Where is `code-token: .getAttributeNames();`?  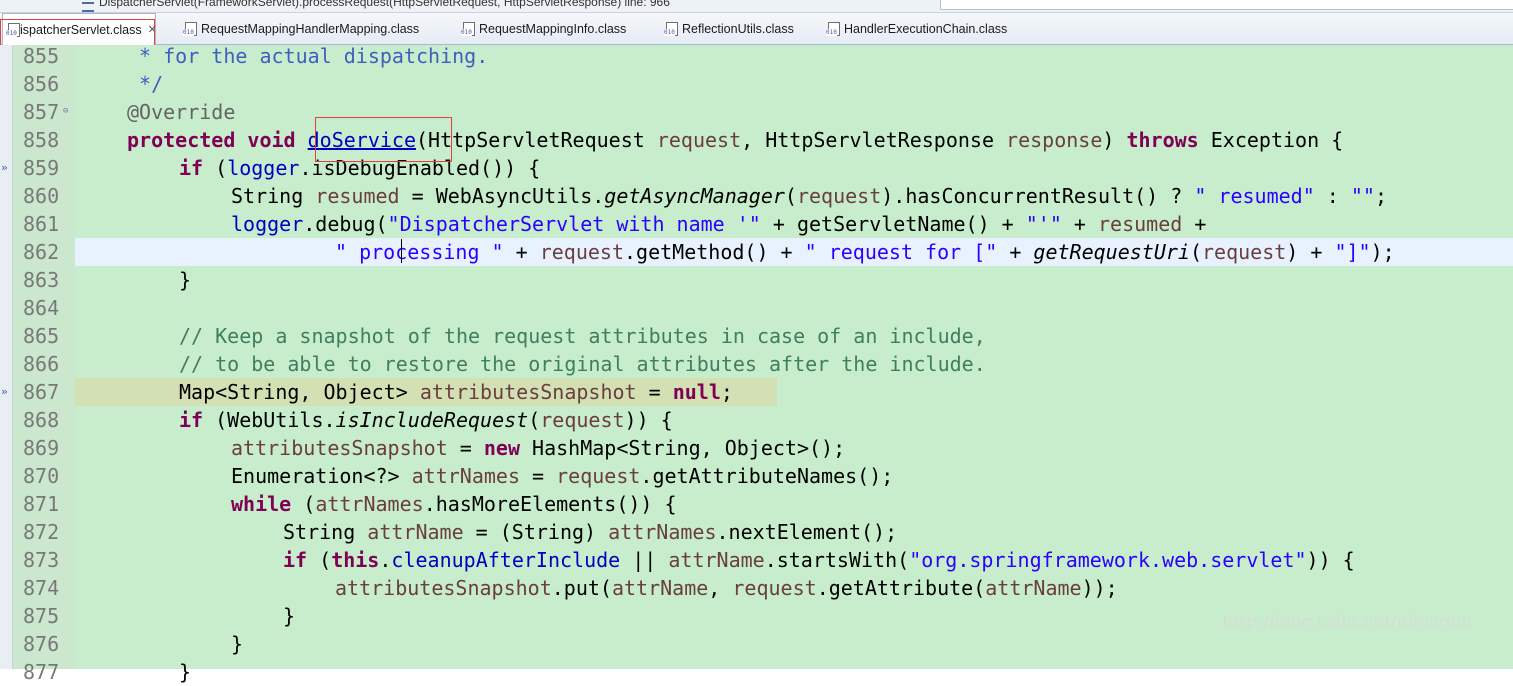
code-token: .getAttributeNames(); is located at coordinates (767, 476).